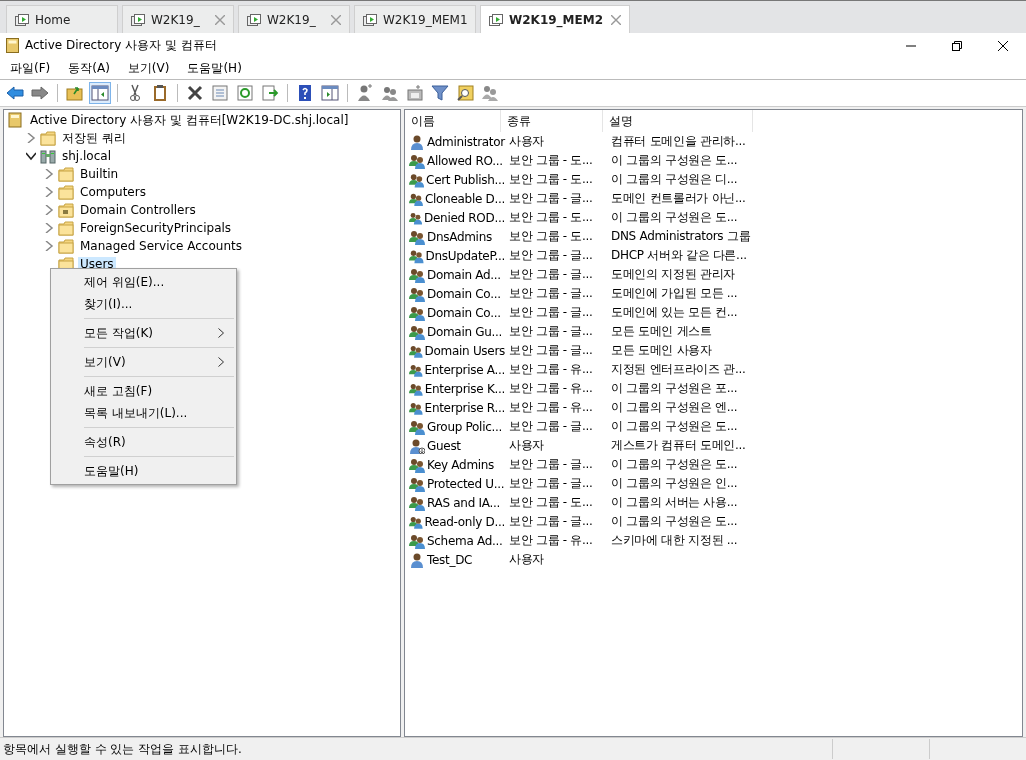 Image resolution: width=1026 pixels, height=760 pixels. What do you see at coordinates (673, 274) in the screenshot?
I see `table-cell: 도메인의 지정된 관리자` at bounding box center [673, 274].